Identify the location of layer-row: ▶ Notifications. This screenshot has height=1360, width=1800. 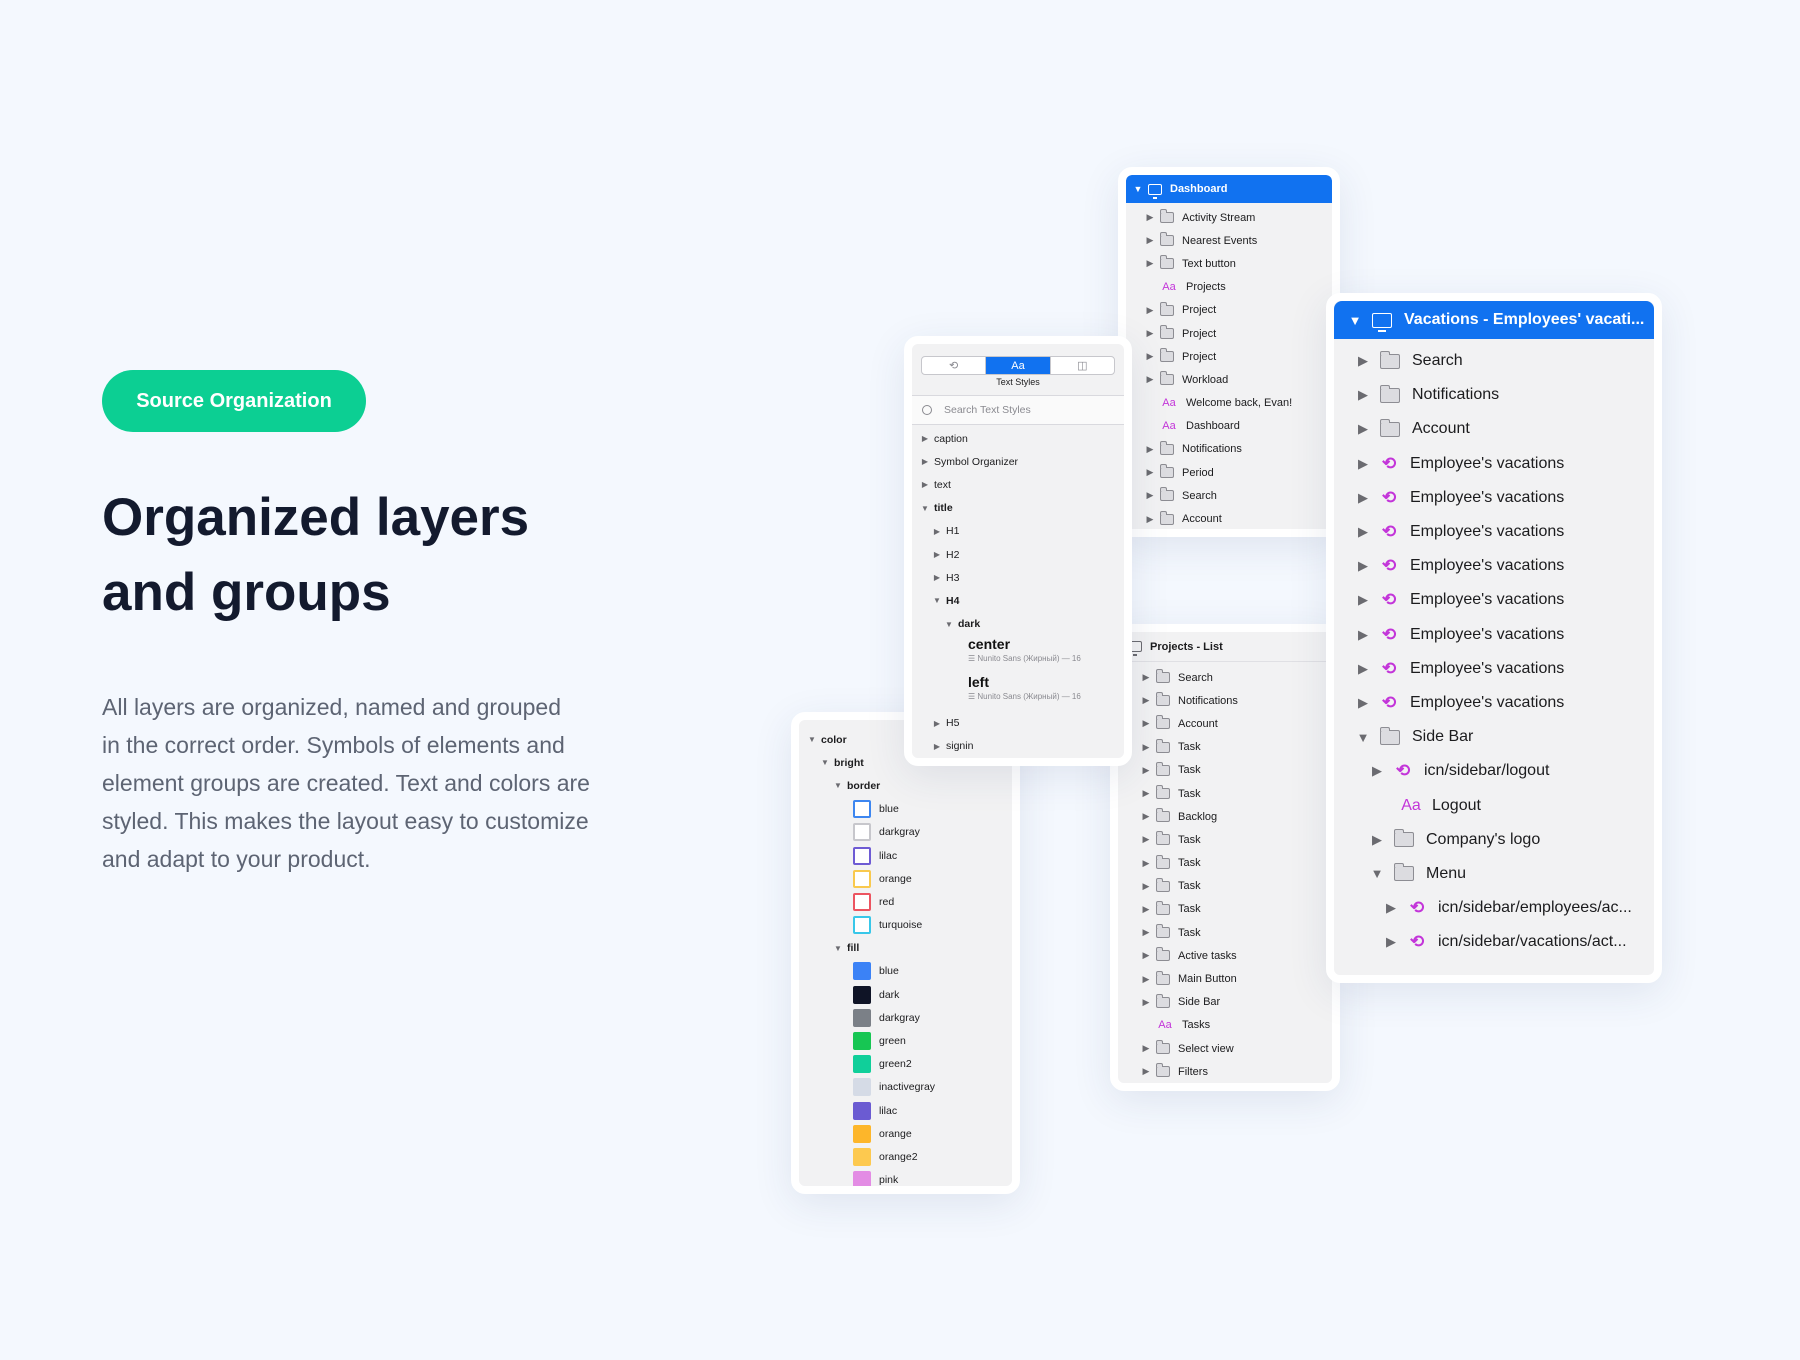
(1229, 449).